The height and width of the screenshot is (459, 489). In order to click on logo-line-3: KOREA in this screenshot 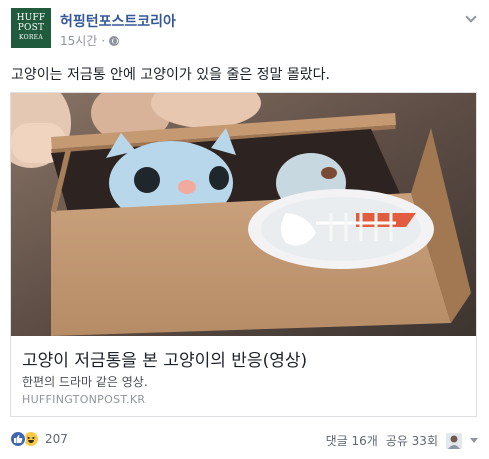, I will do `click(31, 37)`.